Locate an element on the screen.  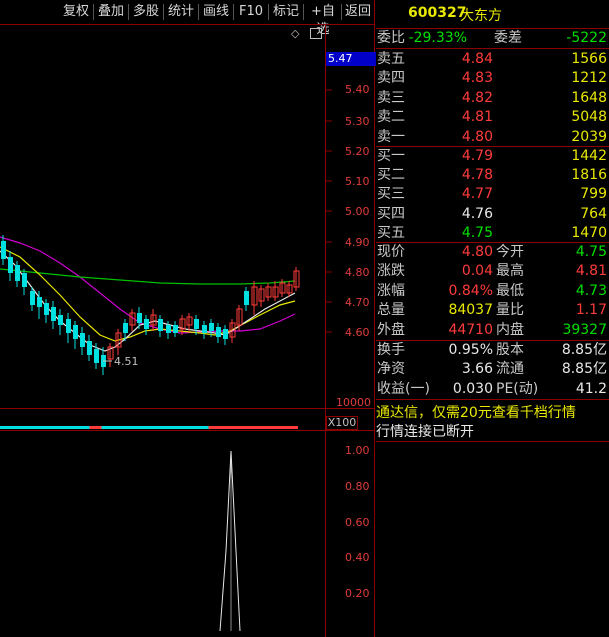
price-axis-label: 4.70 is located at coordinates (357, 302).